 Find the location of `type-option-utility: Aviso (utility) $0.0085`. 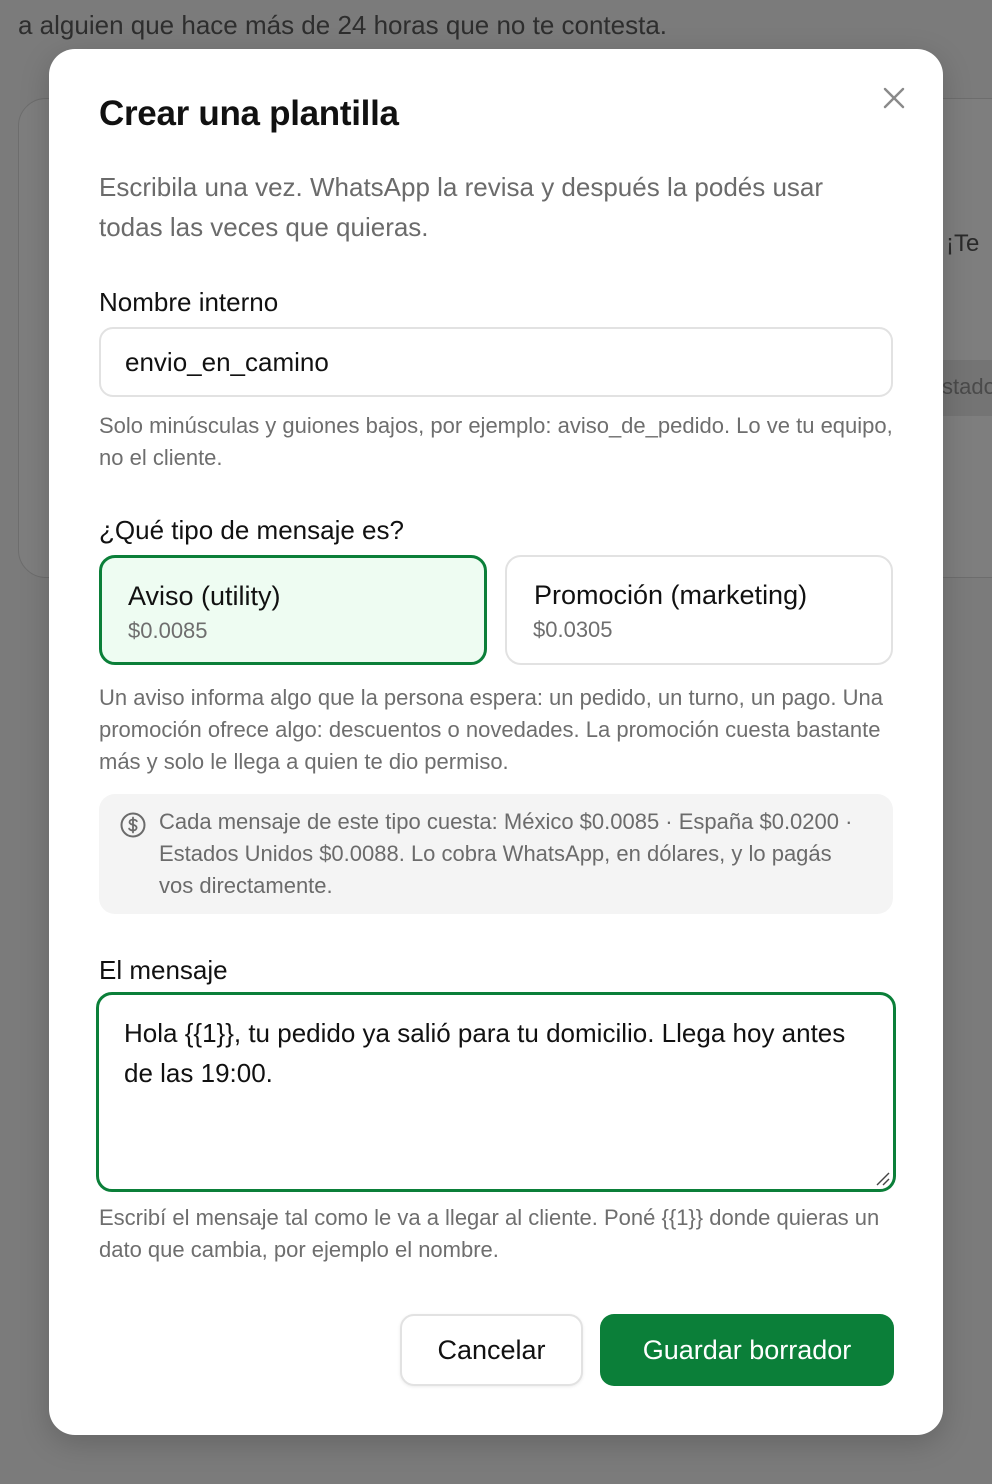

type-option-utility: Aviso (utility) $0.0085 is located at coordinates (293, 610).